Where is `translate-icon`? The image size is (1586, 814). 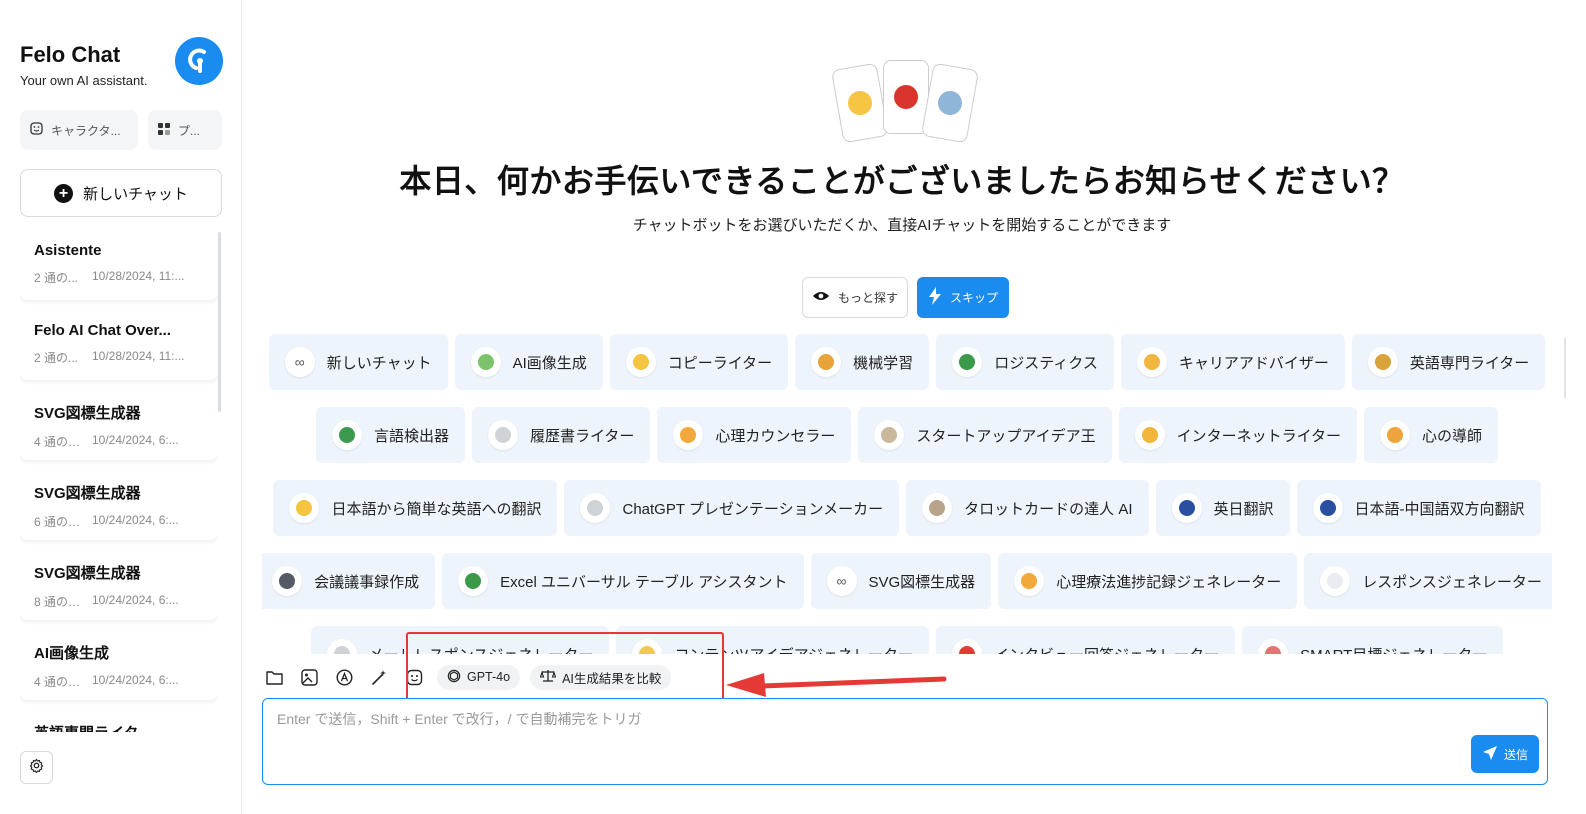
translate-icon is located at coordinates (344, 677).